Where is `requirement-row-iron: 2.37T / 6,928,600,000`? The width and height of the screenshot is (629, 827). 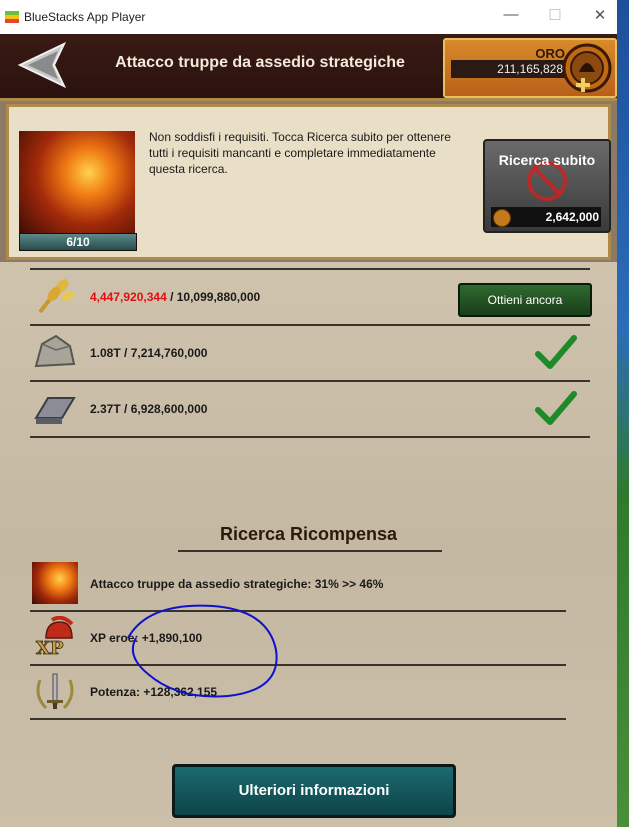
requirement-row-iron: 2.37T / 6,928,600,000 is located at coordinates (310, 410).